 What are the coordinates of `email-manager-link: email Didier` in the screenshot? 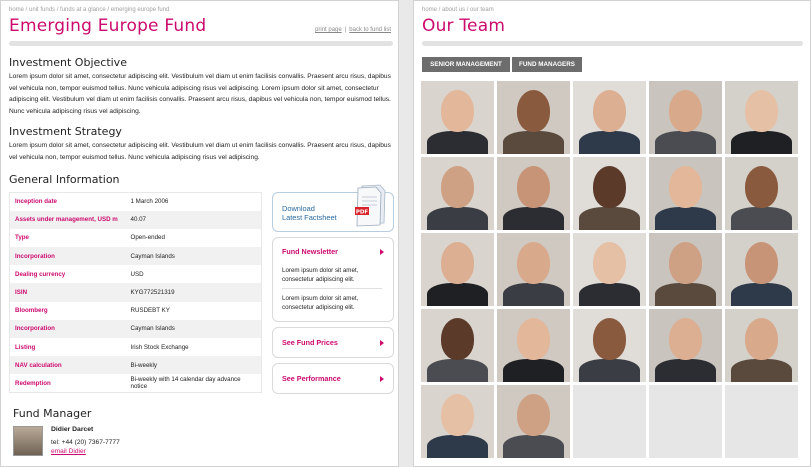 It's located at (68, 451).